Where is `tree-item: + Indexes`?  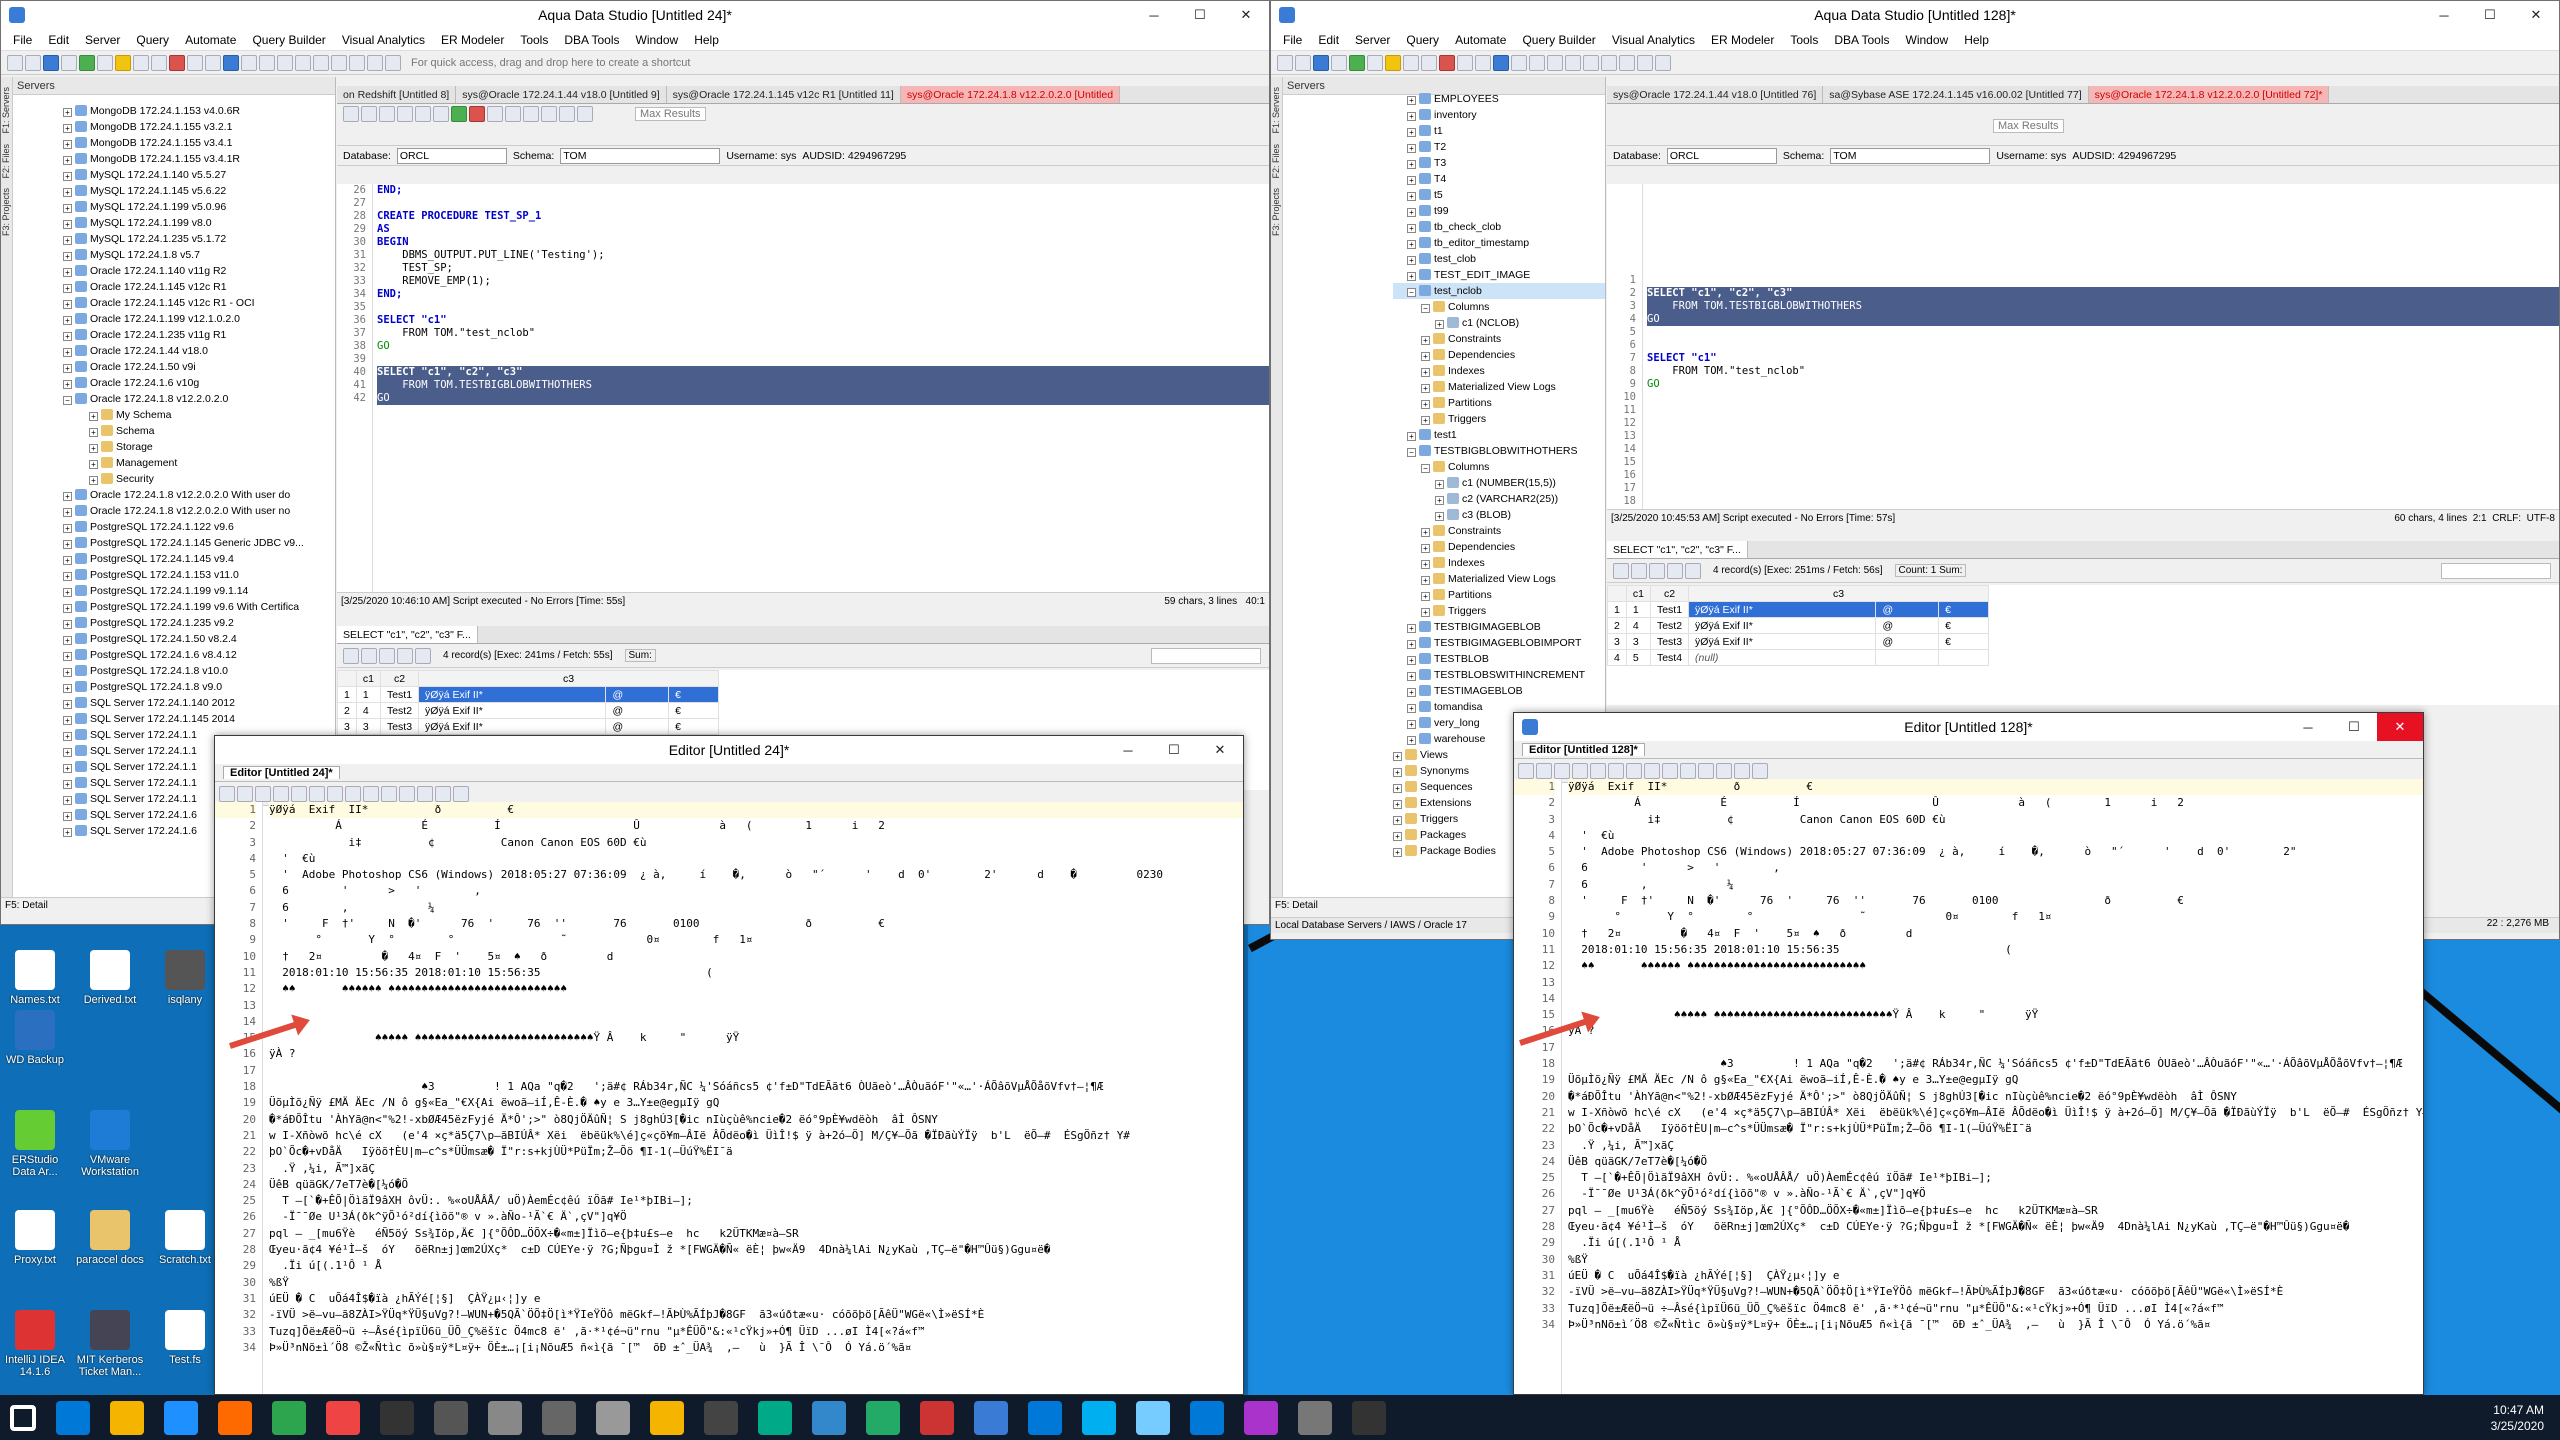 tree-item: + Indexes is located at coordinates (1499, 563).